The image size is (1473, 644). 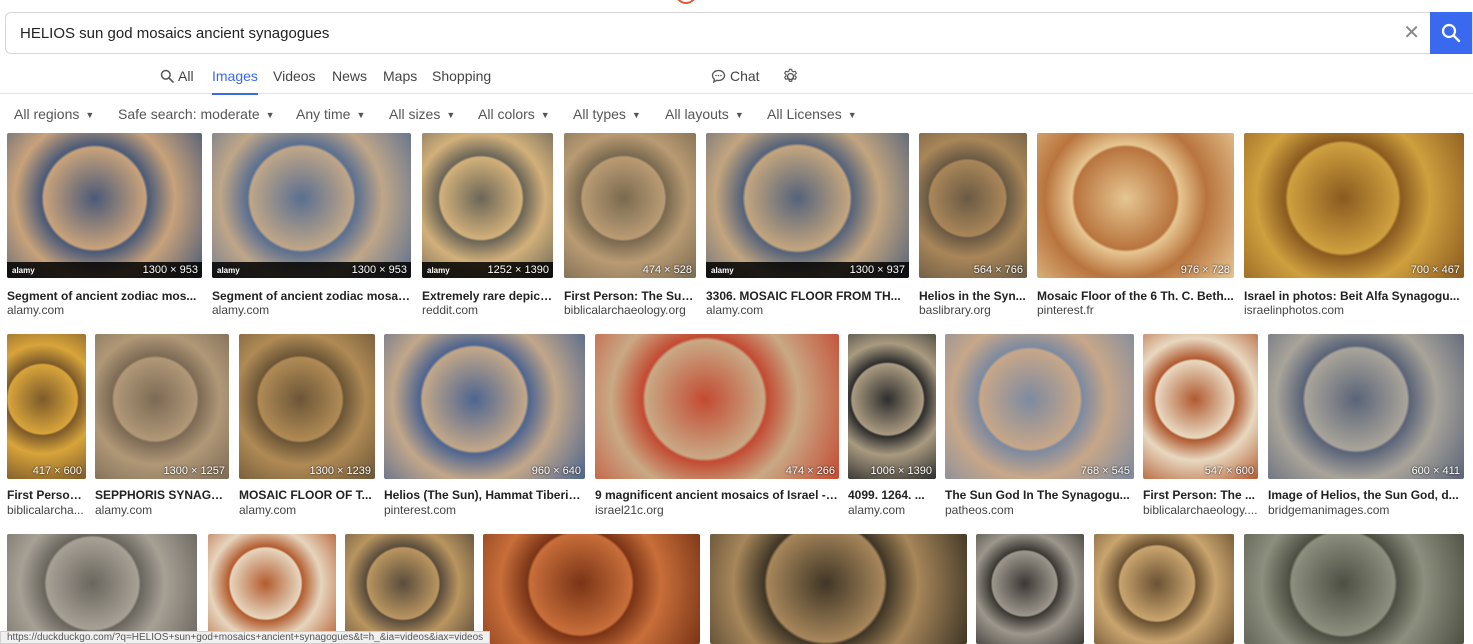 I want to click on search-button, so click(x=1451, y=33).